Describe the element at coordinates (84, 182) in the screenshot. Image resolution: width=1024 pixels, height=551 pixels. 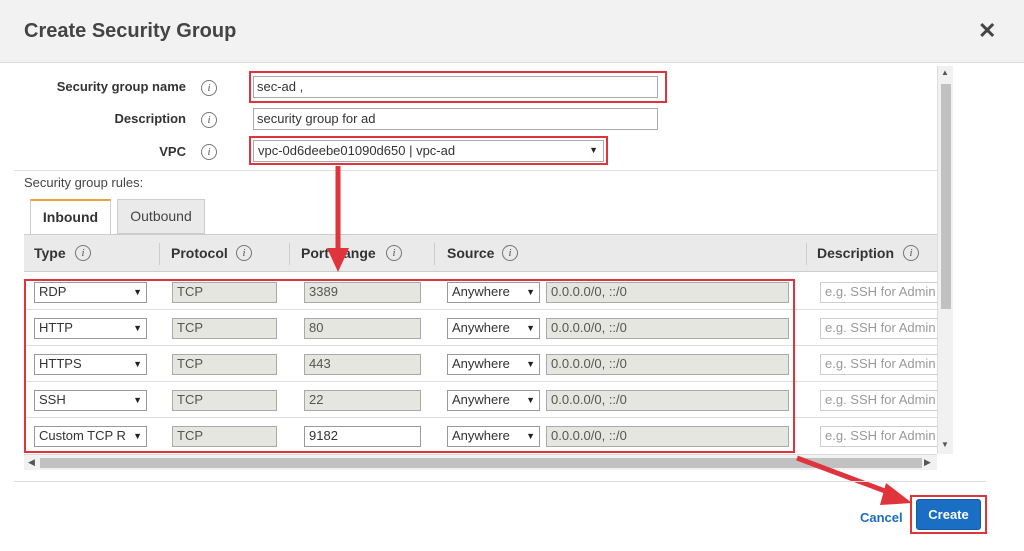
I see `security-group-rules-label: Security group rules:` at that location.